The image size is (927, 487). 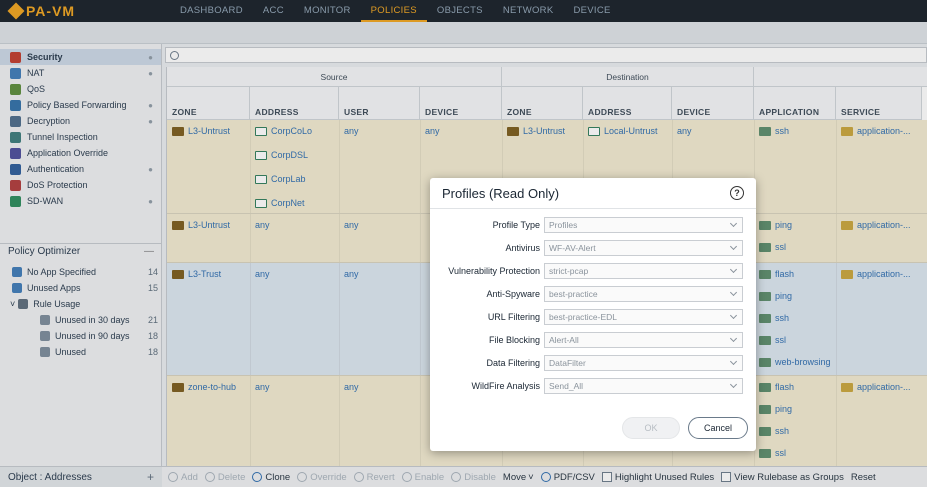 I want to click on profile-select: WF-AV-Alert, so click(x=643, y=247).